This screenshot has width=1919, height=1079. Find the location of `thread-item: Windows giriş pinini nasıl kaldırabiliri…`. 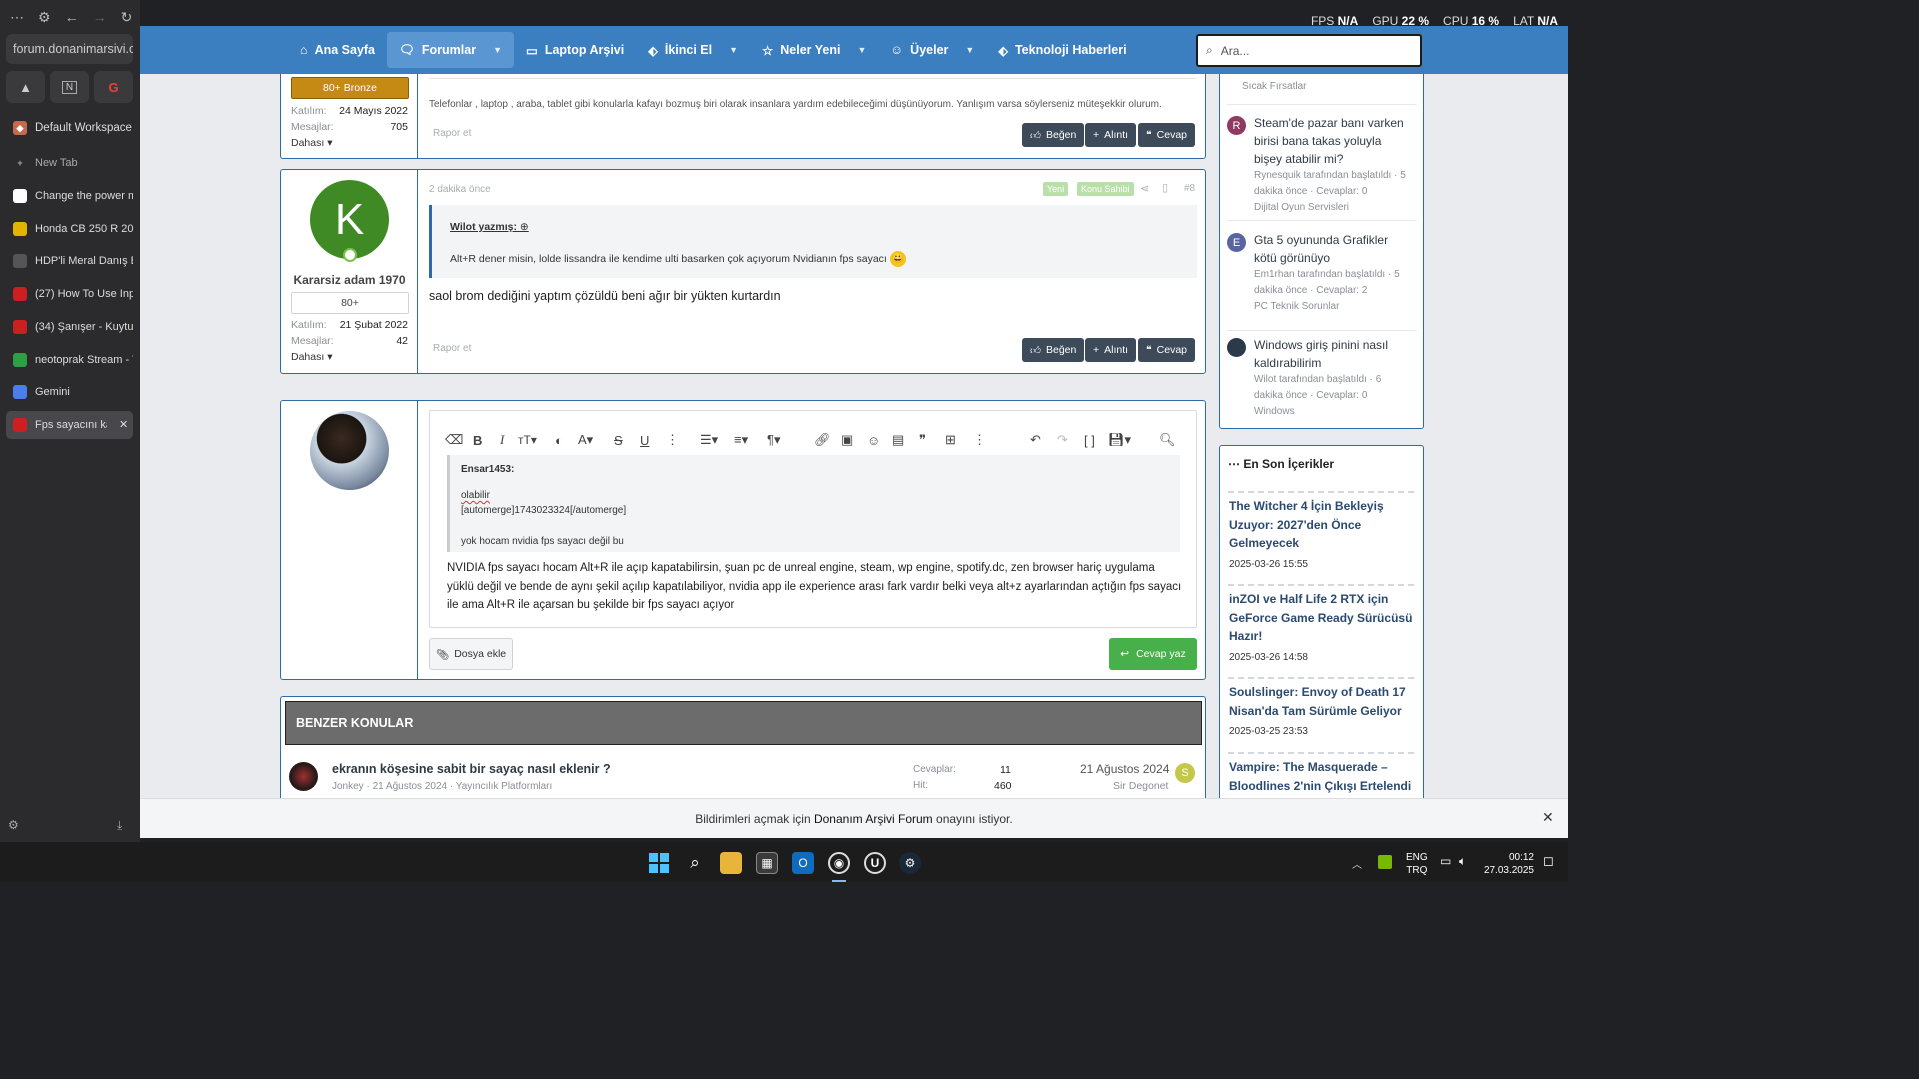

thread-item: Windows giriş pinini nasıl kaldırabiliri… is located at coordinates (1317, 378).